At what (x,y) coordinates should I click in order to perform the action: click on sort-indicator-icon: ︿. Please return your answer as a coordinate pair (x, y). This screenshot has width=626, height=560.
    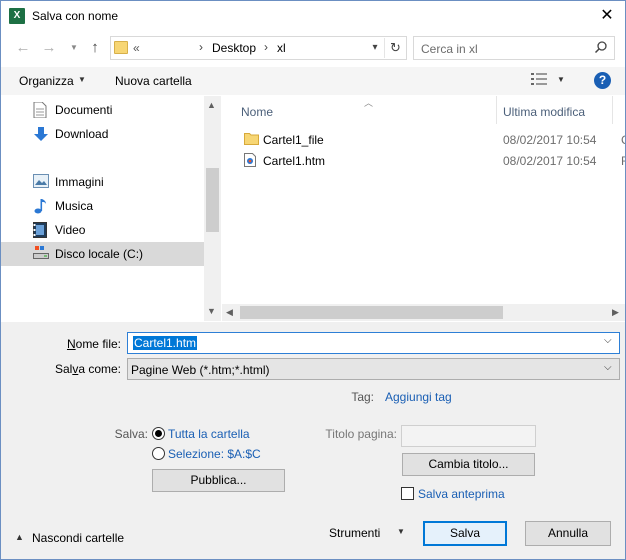
    Looking at the image, I should click on (369, 103).